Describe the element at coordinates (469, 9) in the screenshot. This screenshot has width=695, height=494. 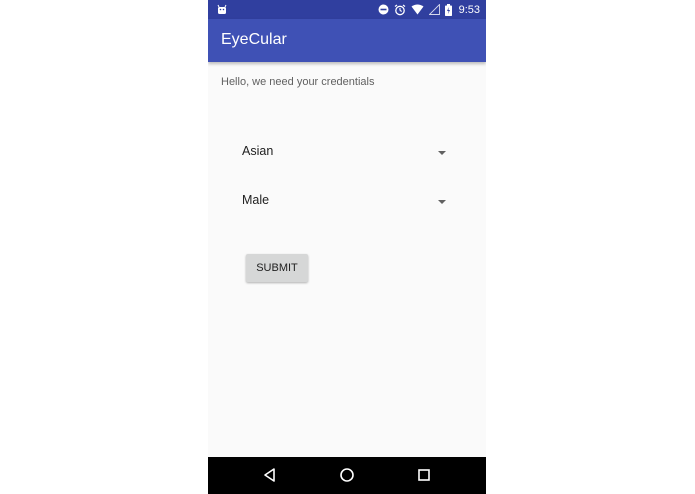
I see `status-time: 9:53` at that location.